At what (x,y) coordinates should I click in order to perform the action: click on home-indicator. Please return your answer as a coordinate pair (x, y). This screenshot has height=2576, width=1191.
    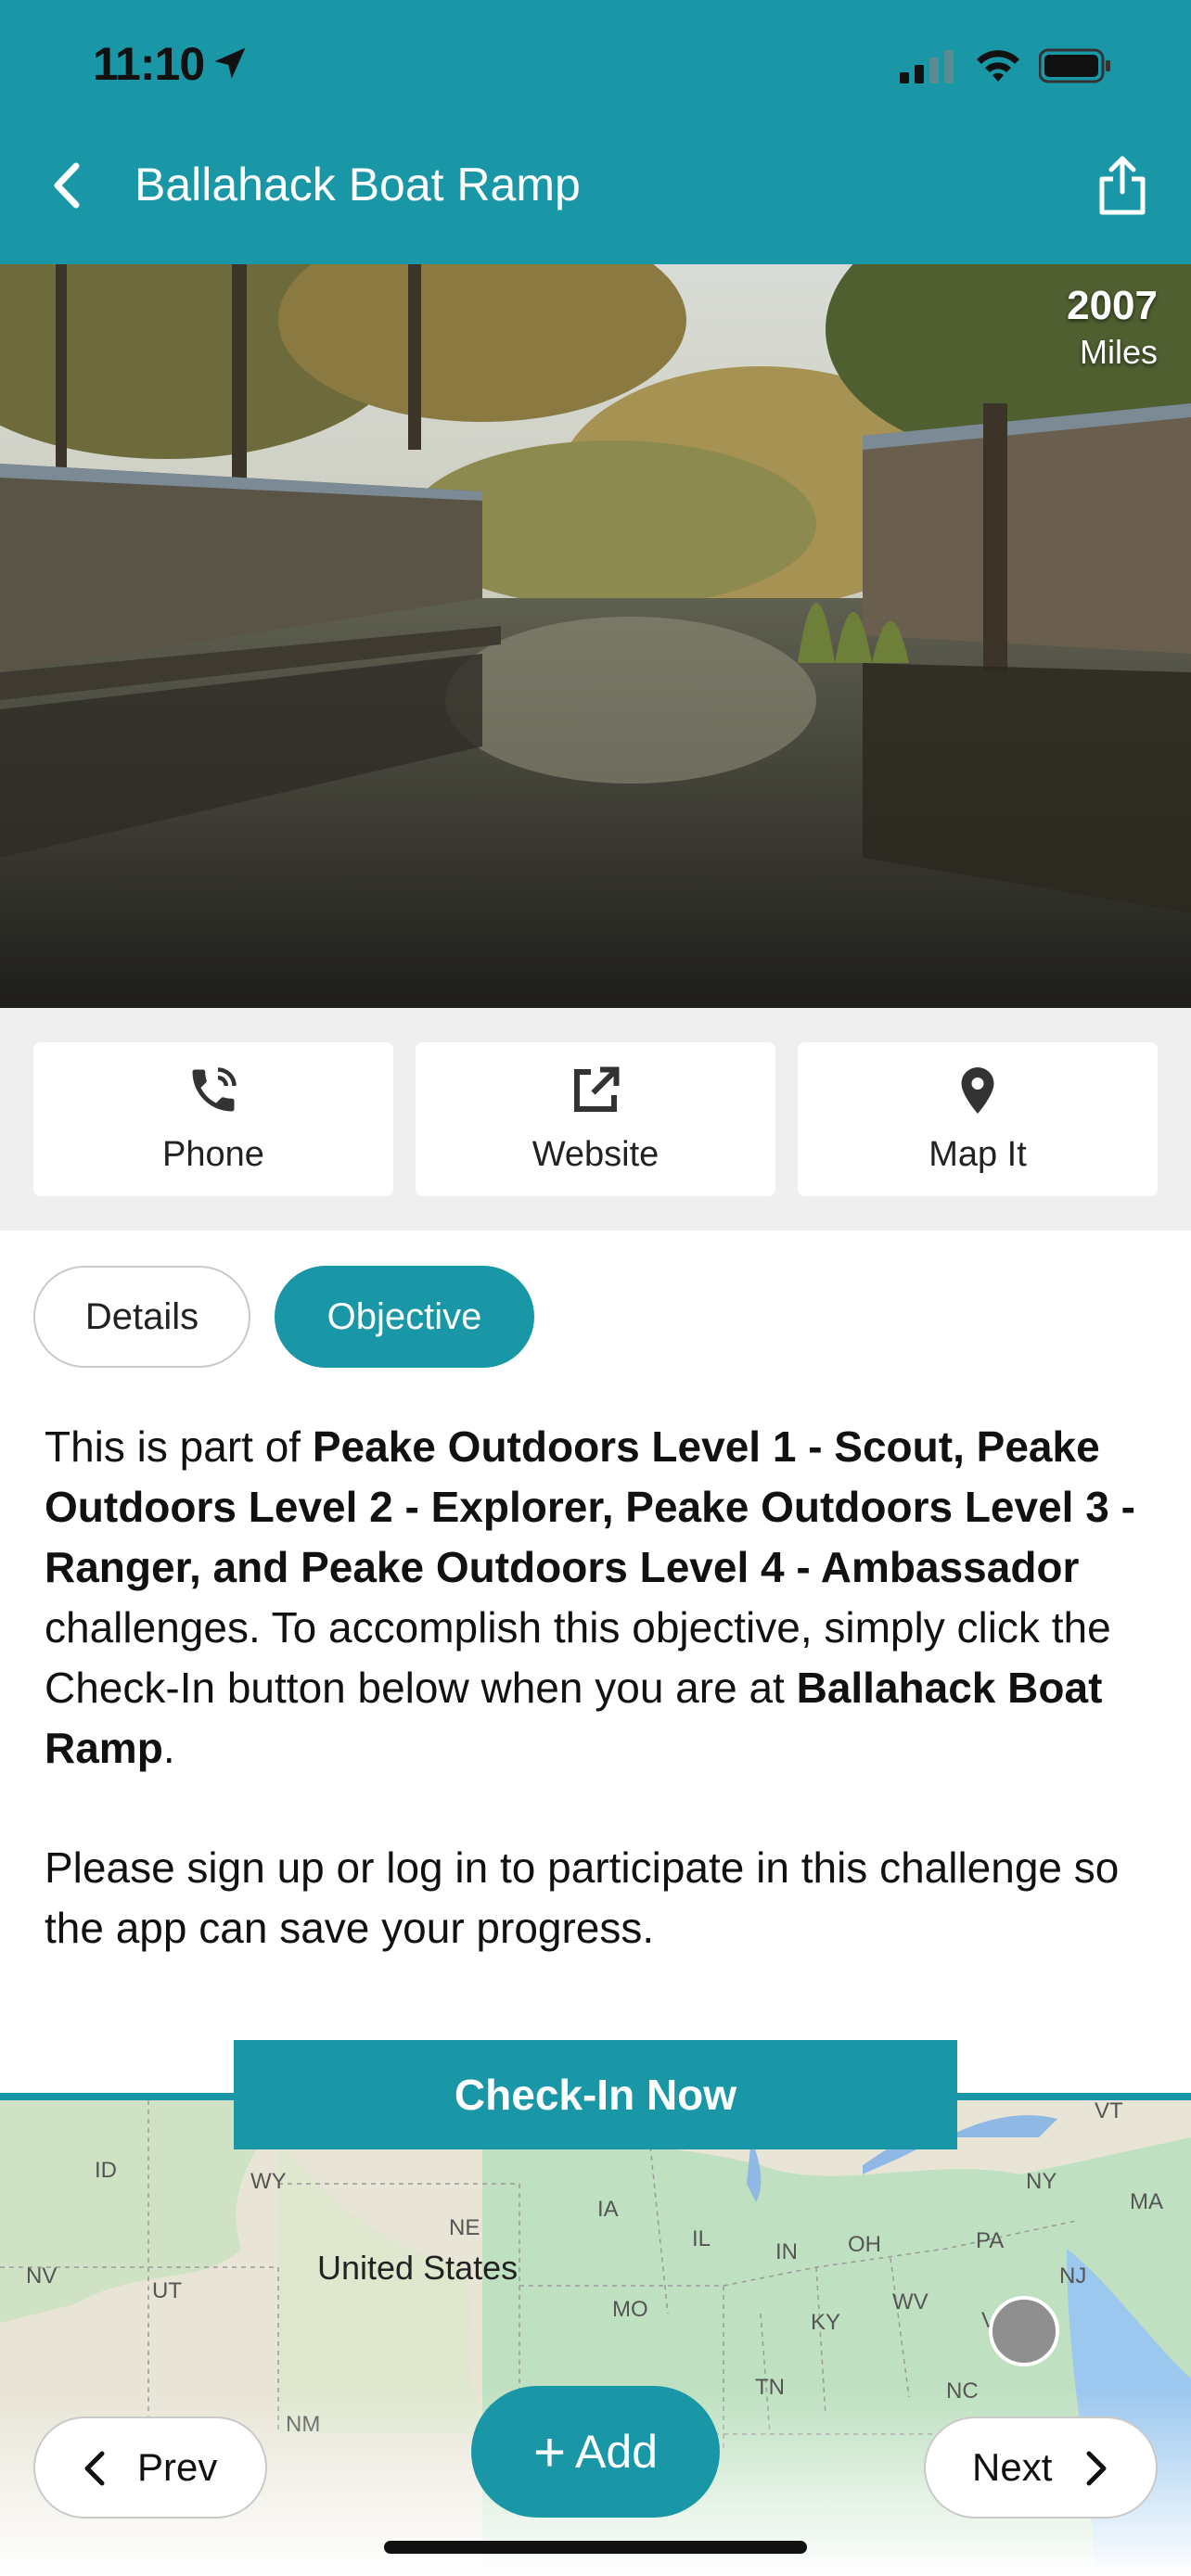
    Looking at the image, I should click on (595, 2547).